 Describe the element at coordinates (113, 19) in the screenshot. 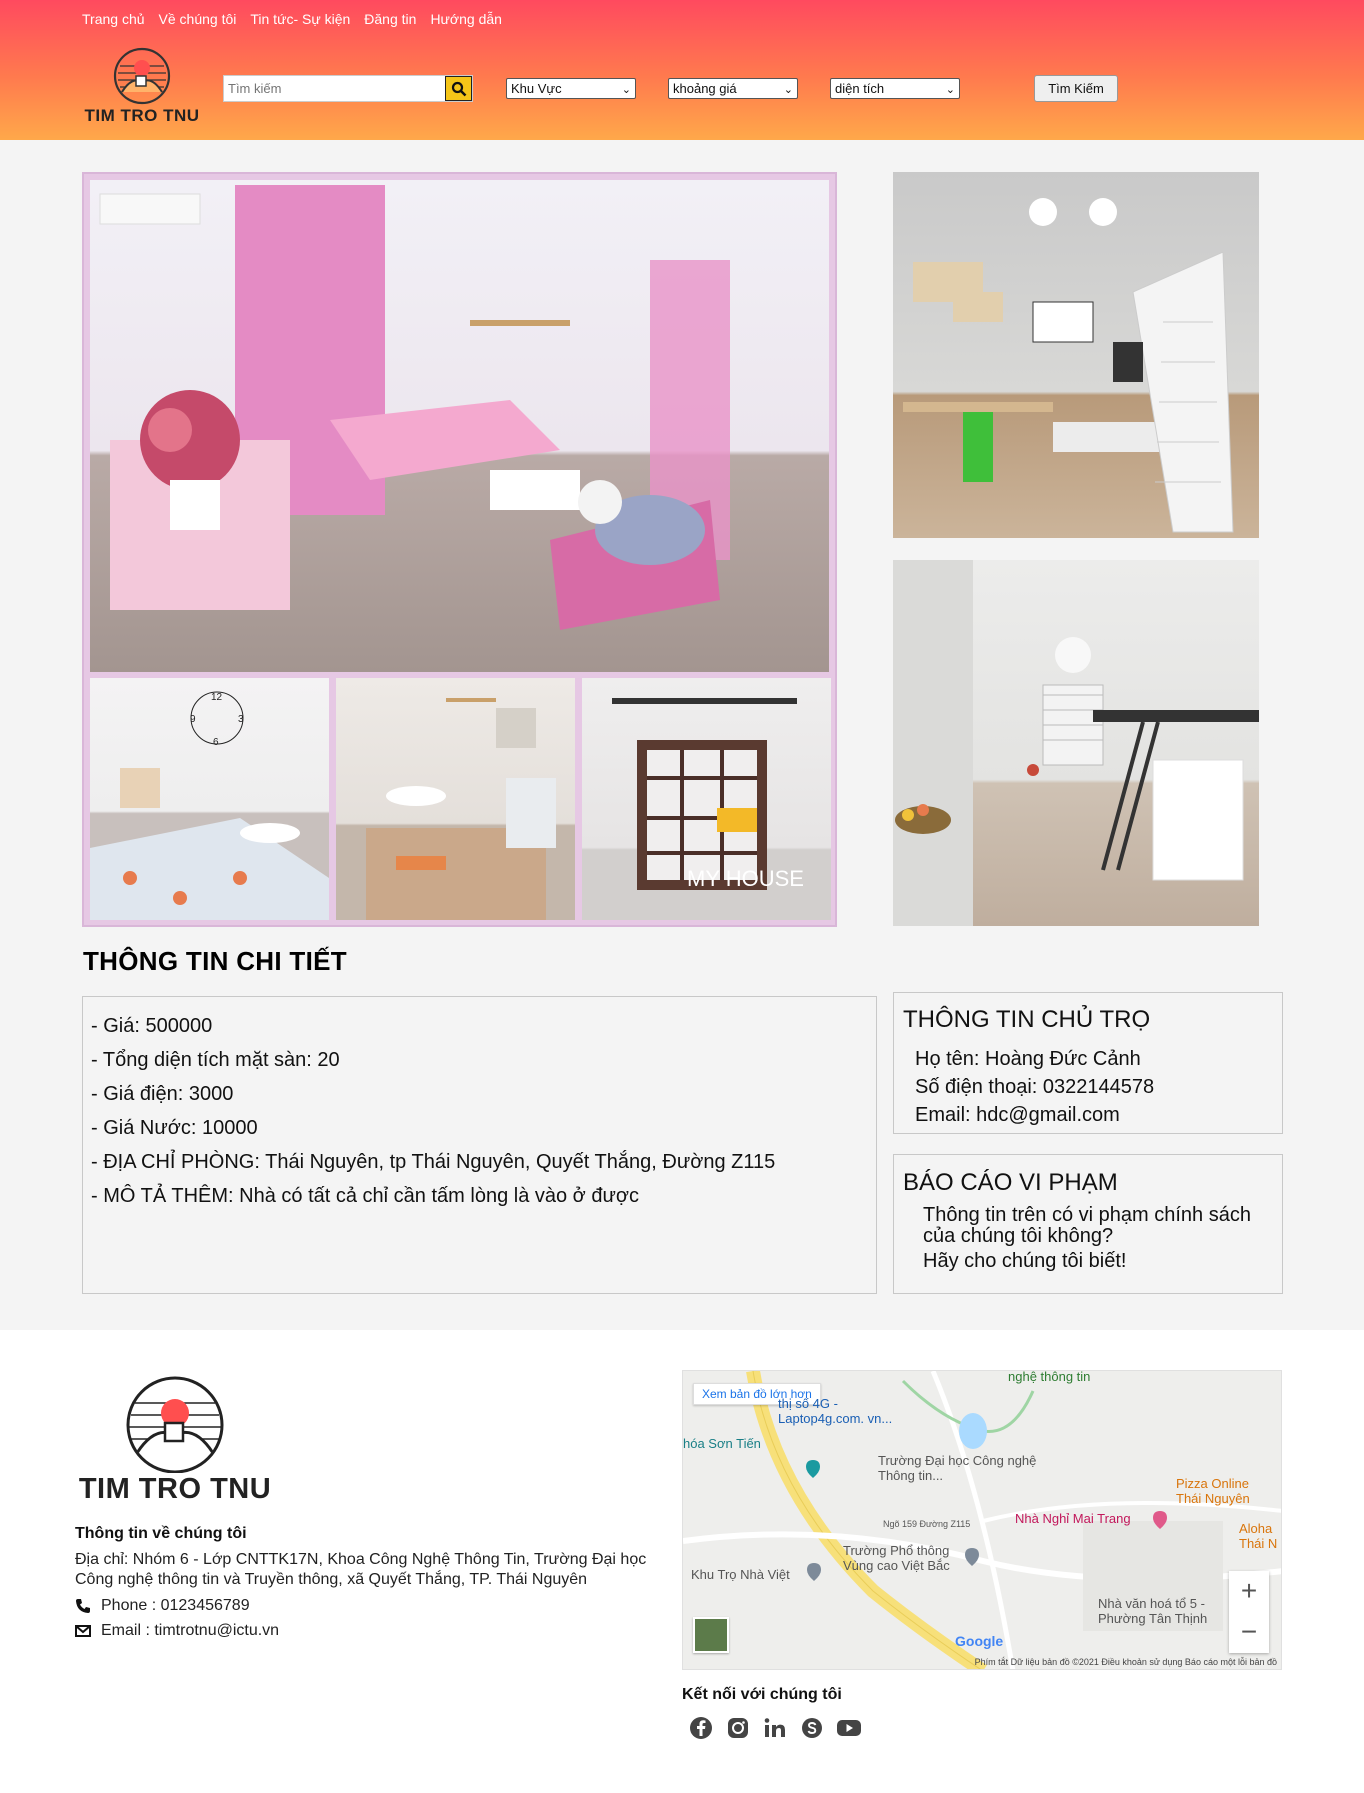

I see `nav-home: Trang chủ` at that location.